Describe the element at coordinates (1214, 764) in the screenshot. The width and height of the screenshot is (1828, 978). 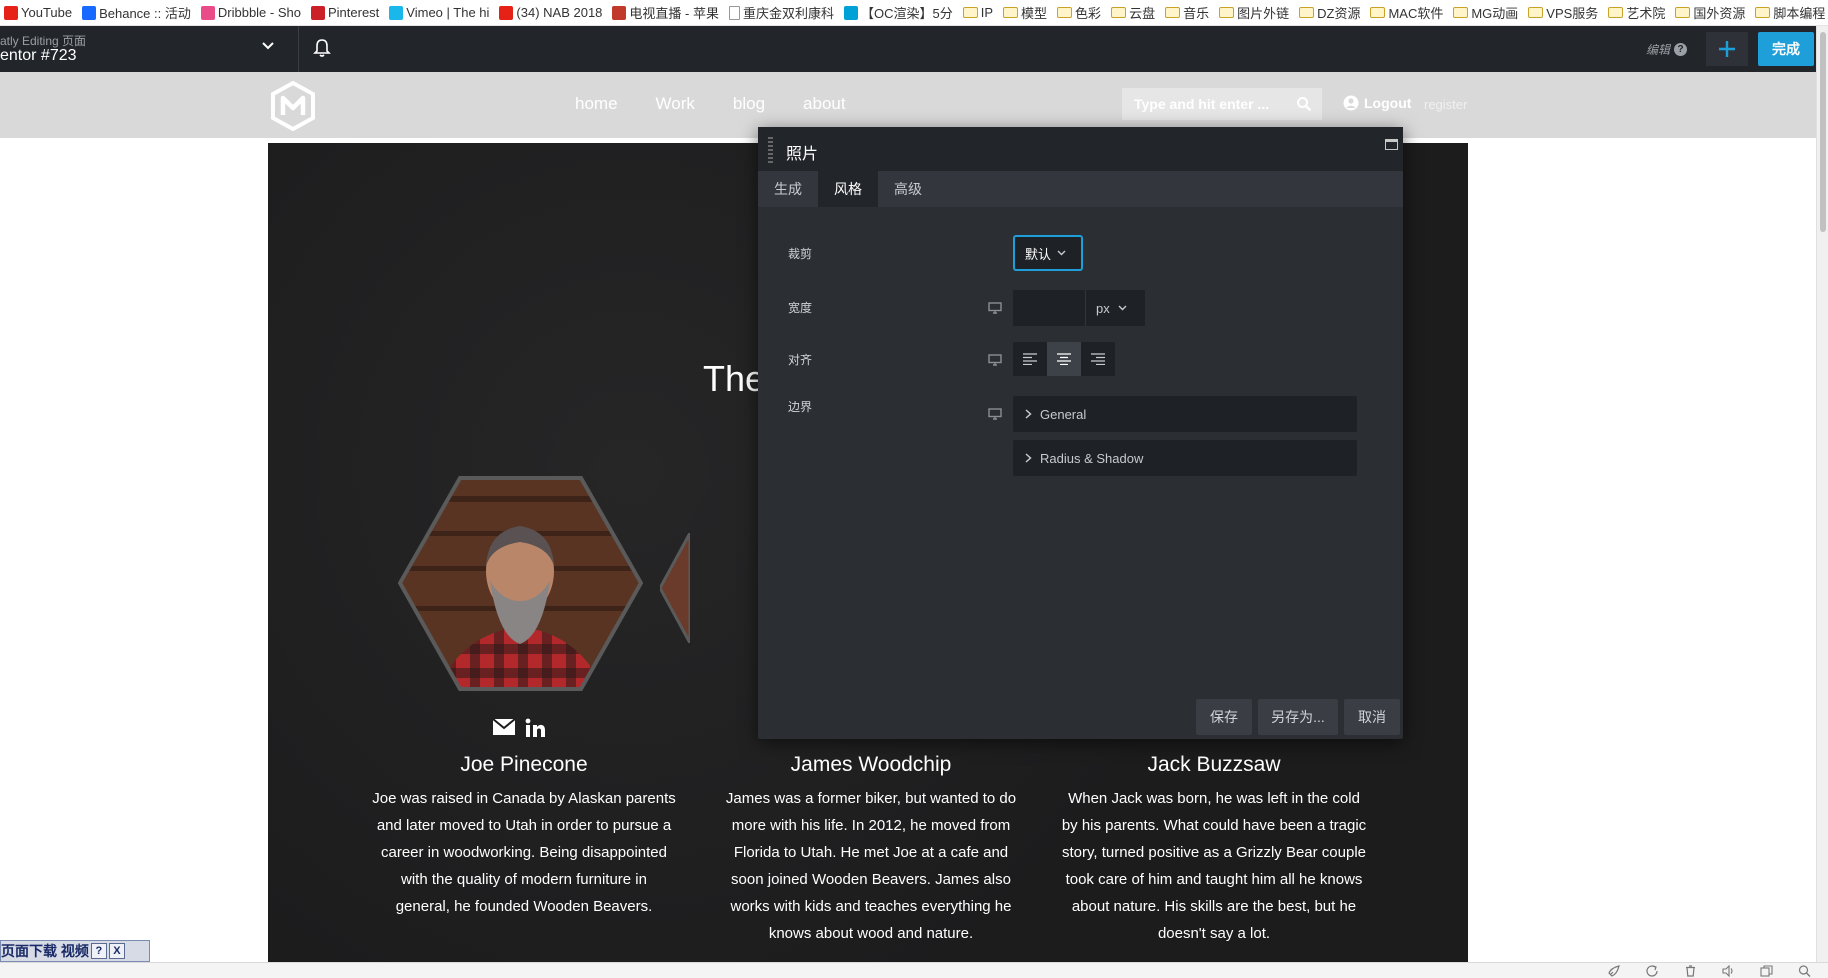
I see `member-name-jack: Jack Buzzsaw` at that location.